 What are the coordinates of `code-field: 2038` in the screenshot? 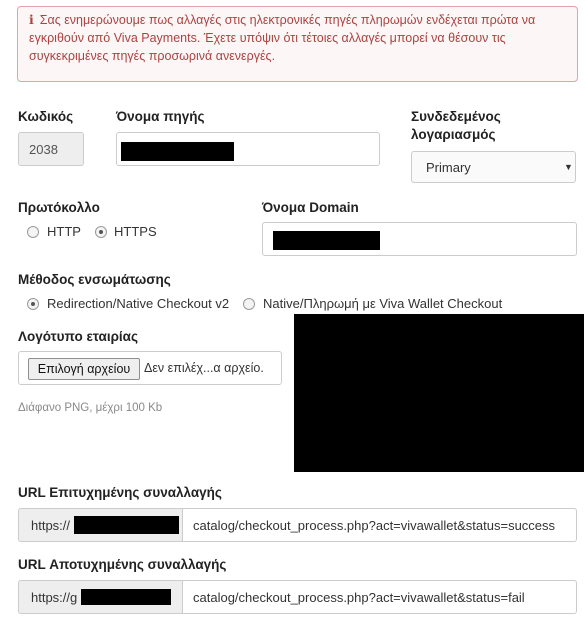 It's located at (51, 149).